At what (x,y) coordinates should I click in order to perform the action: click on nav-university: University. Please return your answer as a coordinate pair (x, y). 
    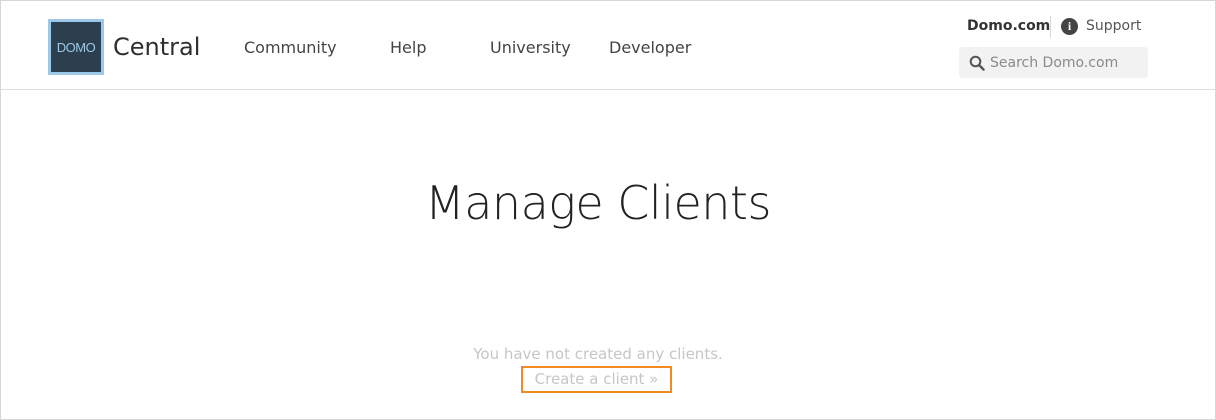
    Looking at the image, I should click on (530, 47).